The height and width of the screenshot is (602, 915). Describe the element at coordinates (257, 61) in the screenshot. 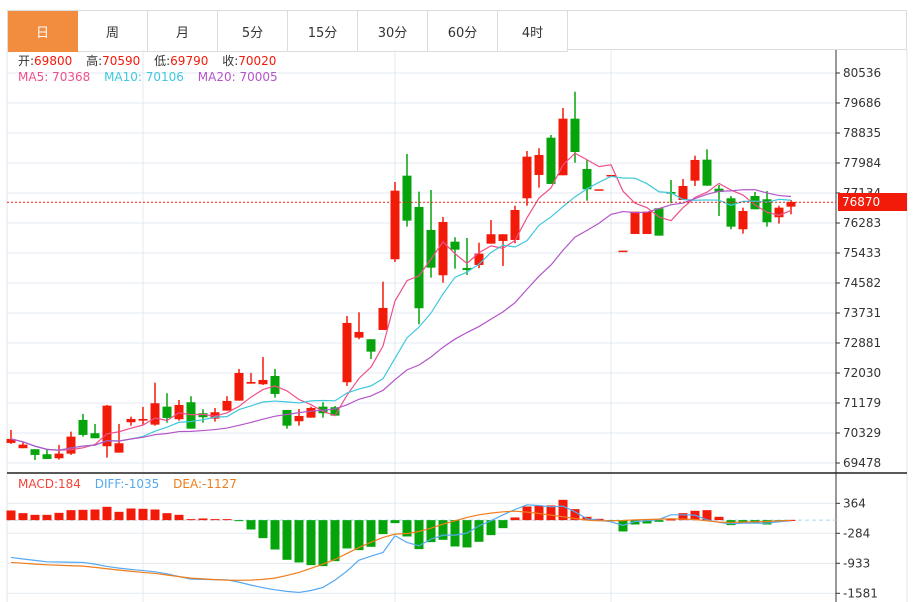

I see `close-value: 70020` at that location.